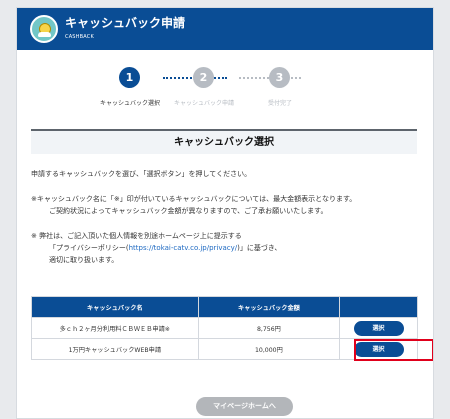 The width and height of the screenshot is (450, 419). I want to click on select-button-row-2: 選択, so click(378, 349).